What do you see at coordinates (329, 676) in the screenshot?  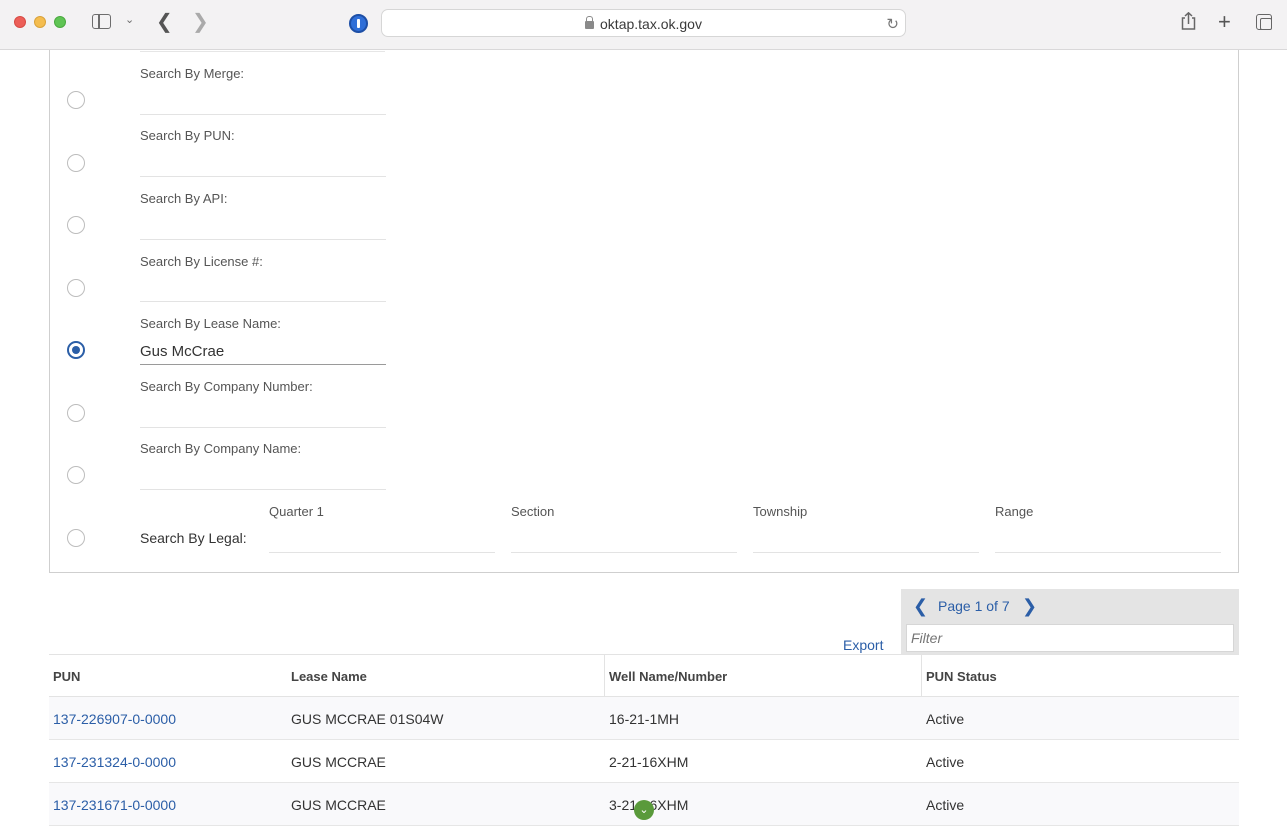 I see `column-header-lease-name: Lease Name` at bounding box center [329, 676].